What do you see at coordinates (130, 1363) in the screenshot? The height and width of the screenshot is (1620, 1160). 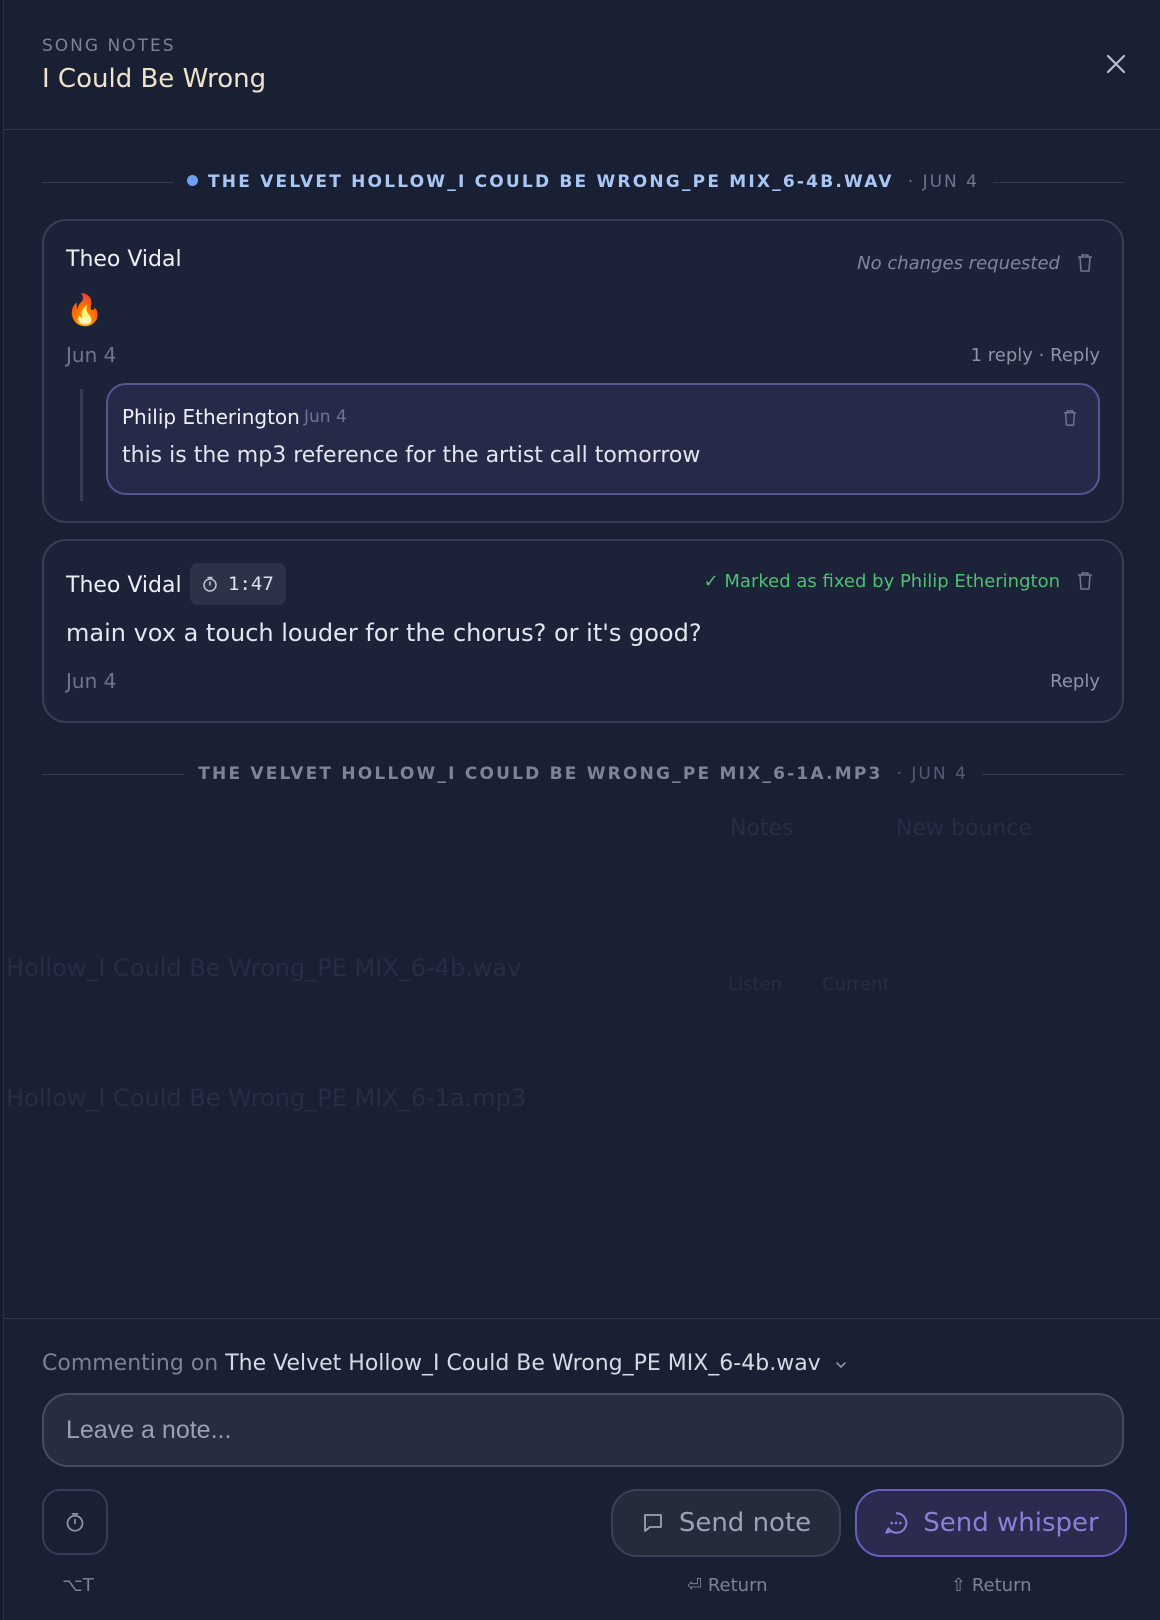 I see `commenting-prefix: Commenting on` at bounding box center [130, 1363].